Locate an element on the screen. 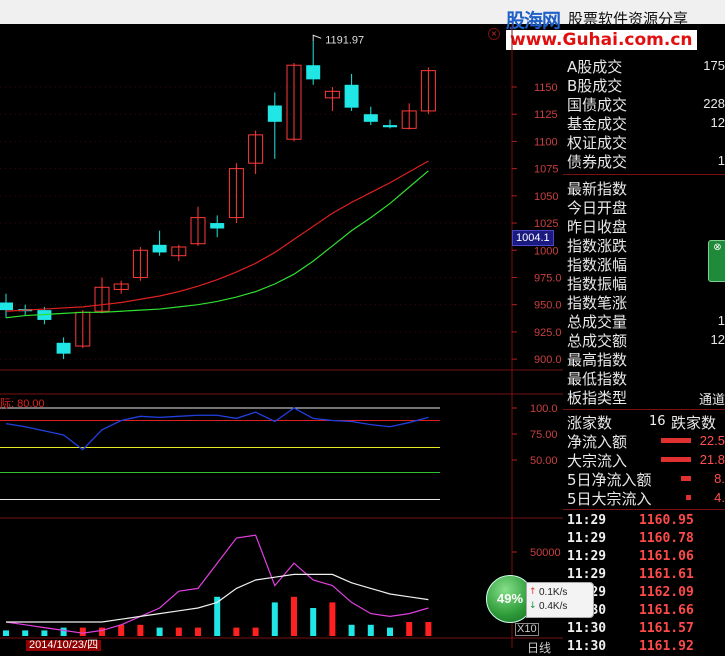  download-arrow-icon: ↓ is located at coordinates (533, 606).